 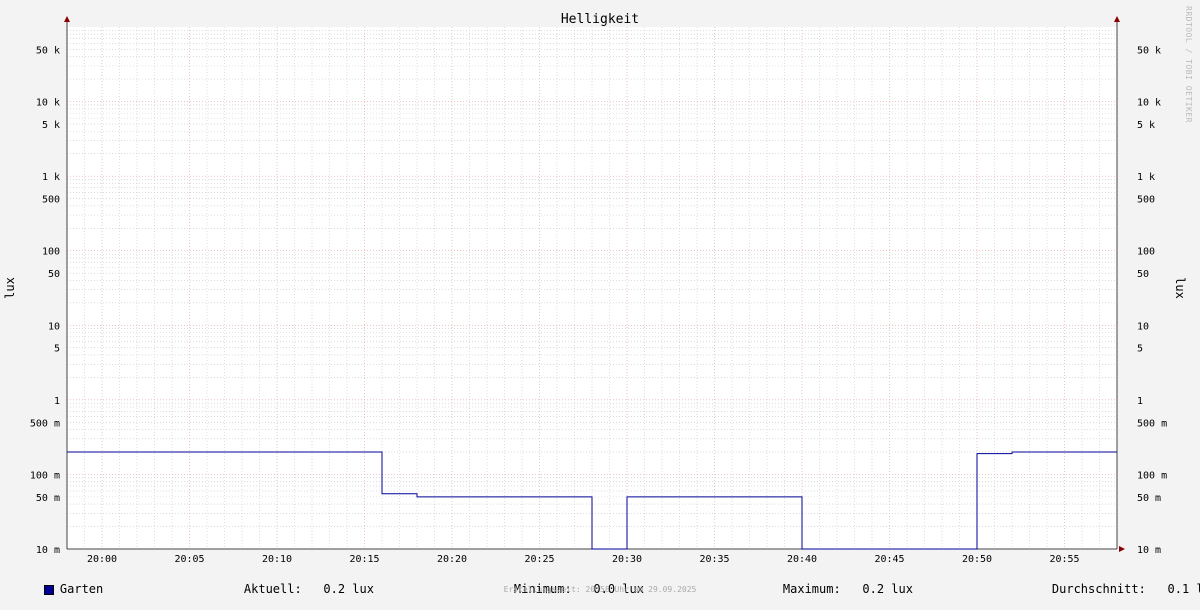 I want to click on y-tick-label-left: 1 k, so click(x=51, y=177).